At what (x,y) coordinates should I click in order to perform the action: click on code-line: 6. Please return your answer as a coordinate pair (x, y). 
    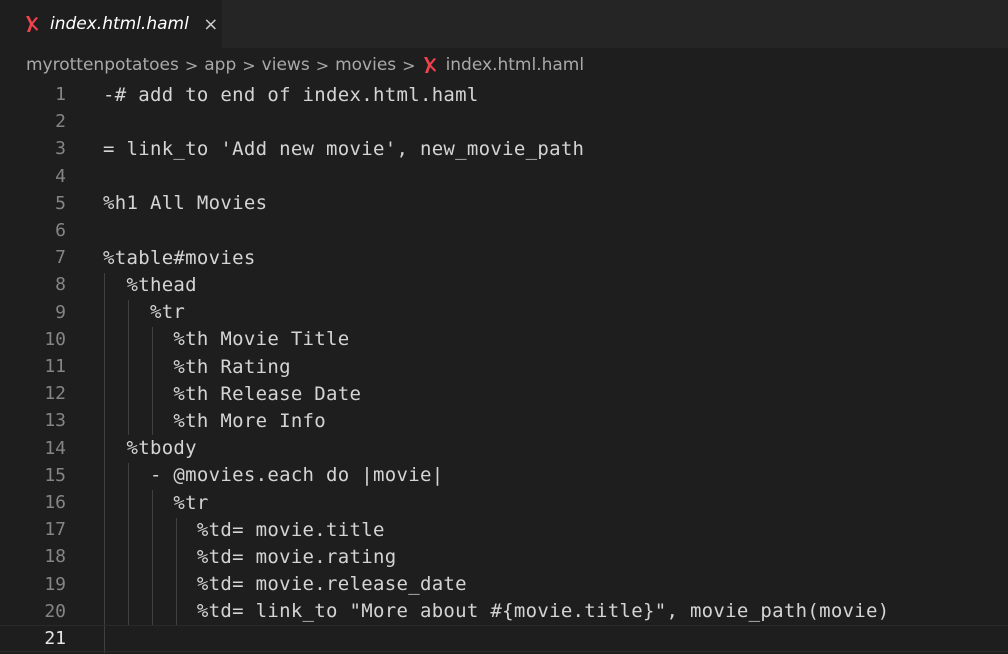
    Looking at the image, I should click on (504, 230).